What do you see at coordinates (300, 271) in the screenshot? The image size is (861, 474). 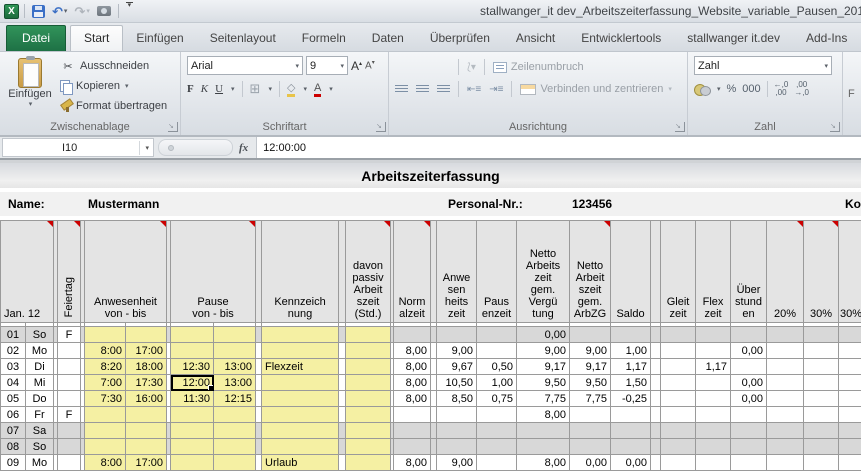 I see `header-cell-kz: Kennzeich nung` at bounding box center [300, 271].